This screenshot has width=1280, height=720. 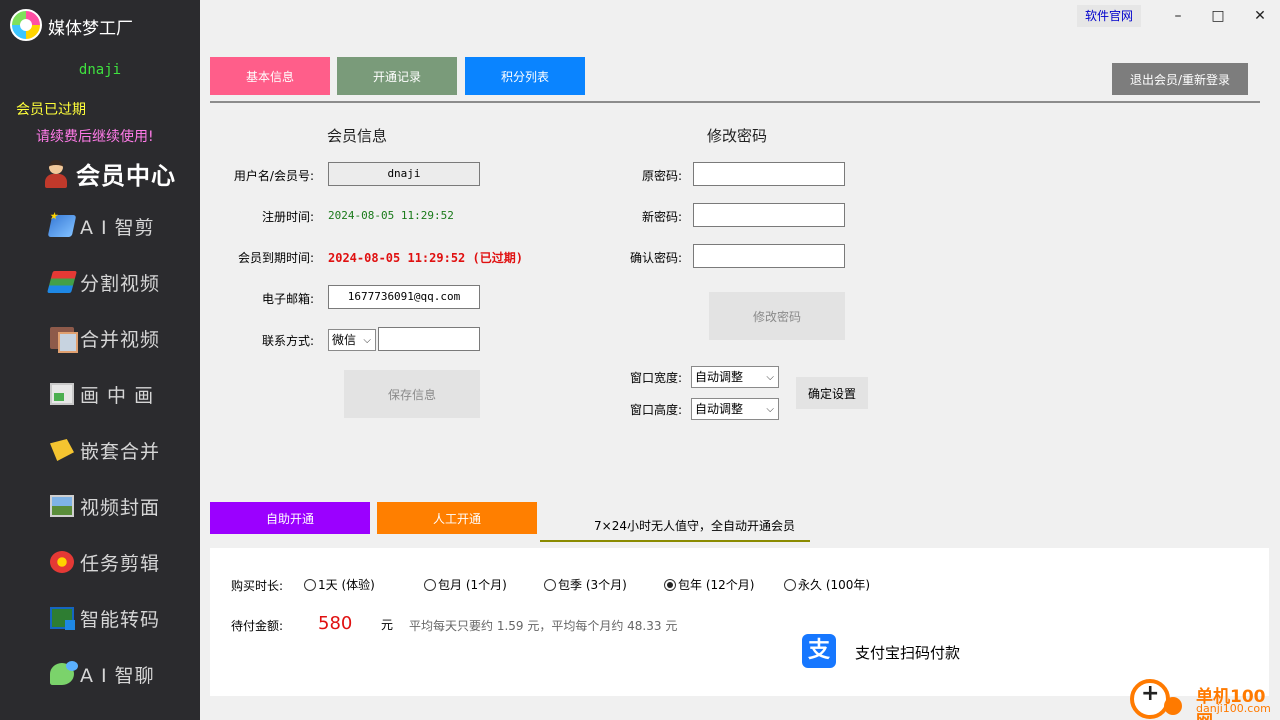 I want to click on sidebar-item-video-cover: 视频封面, so click(x=105, y=506).